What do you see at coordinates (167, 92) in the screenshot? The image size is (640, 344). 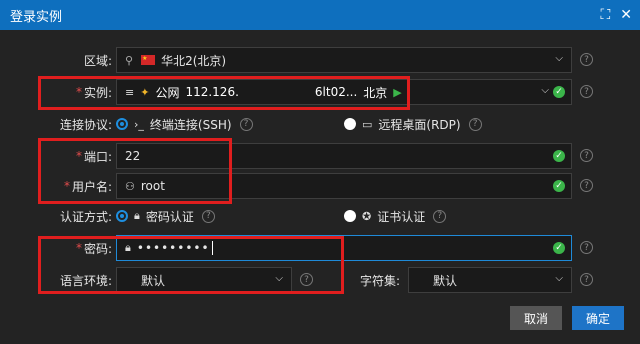 I see `instance-network: 公网` at bounding box center [167, 92].